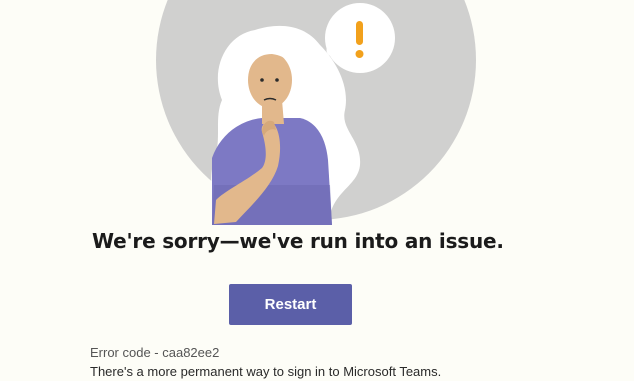 This screenshot has width=634, height=381. What do you see at coordinates (359, 33) in the screenshot?
I see `exclamation-icon` at bounding box center [359, 33].